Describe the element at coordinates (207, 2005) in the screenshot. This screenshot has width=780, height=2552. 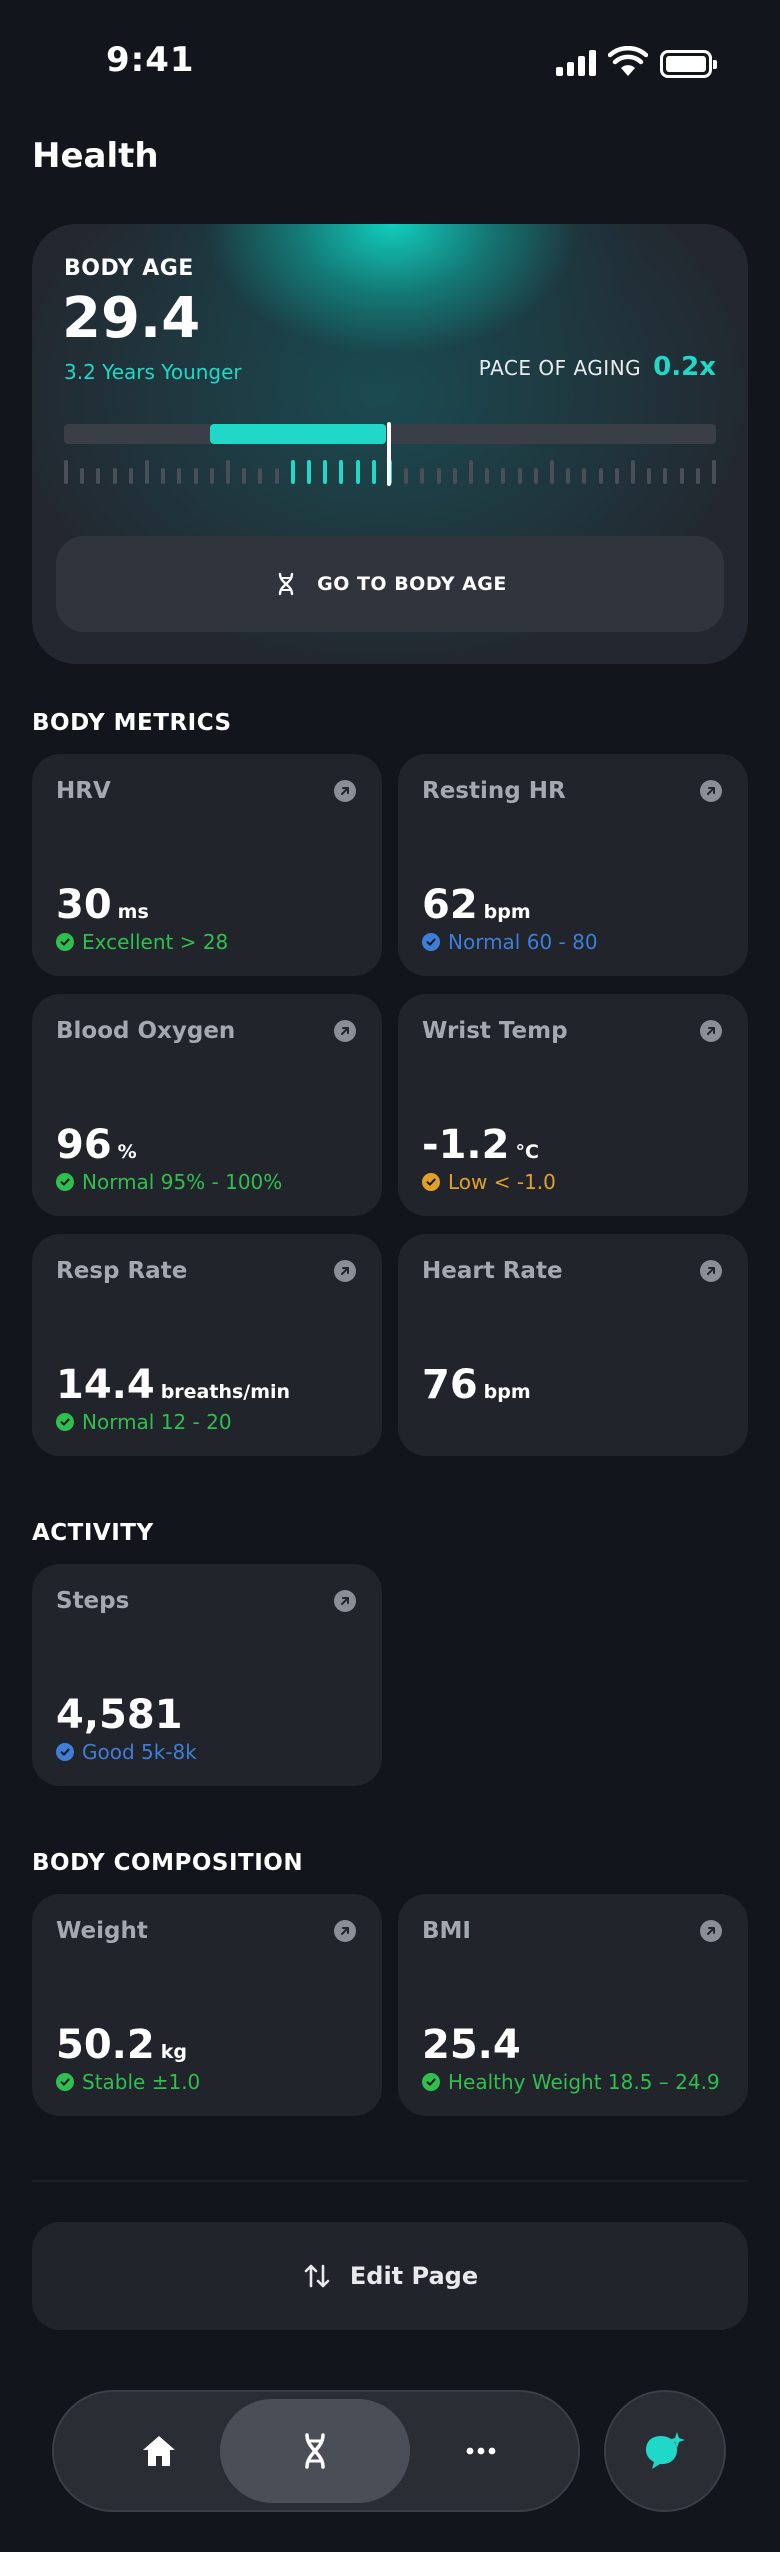
I see `metric-card-weight: Weight 50.2 kg Stable ±1.0` at that location.